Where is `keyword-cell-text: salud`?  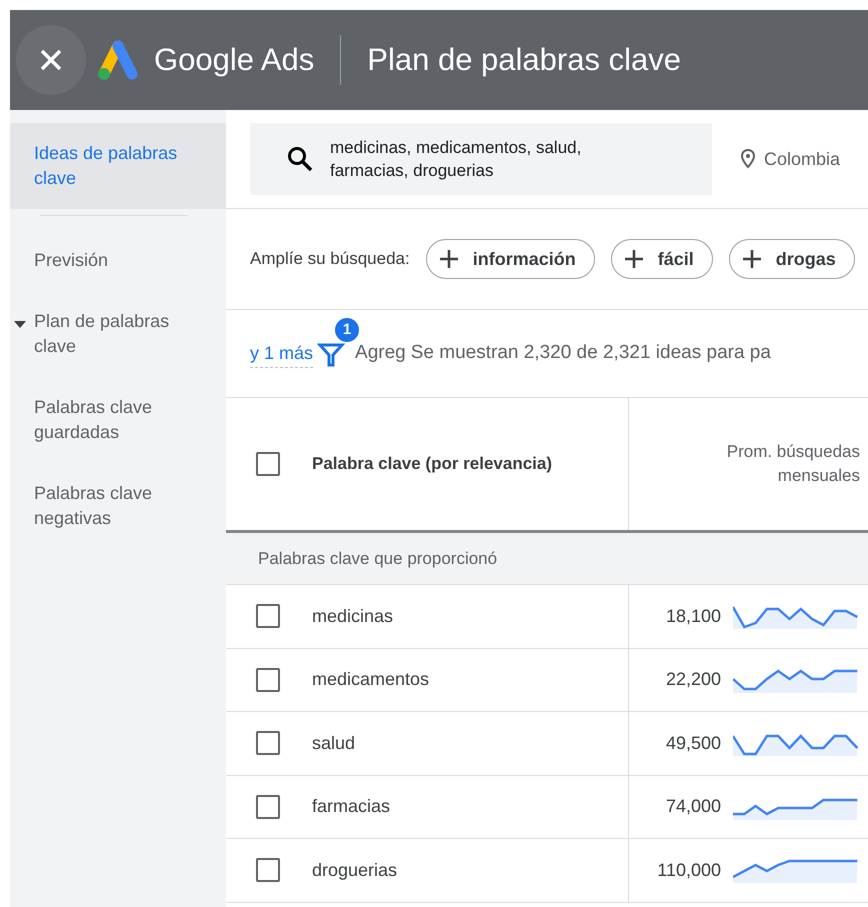 keyword-cell-text: salud is located at coordinates (334, 743).